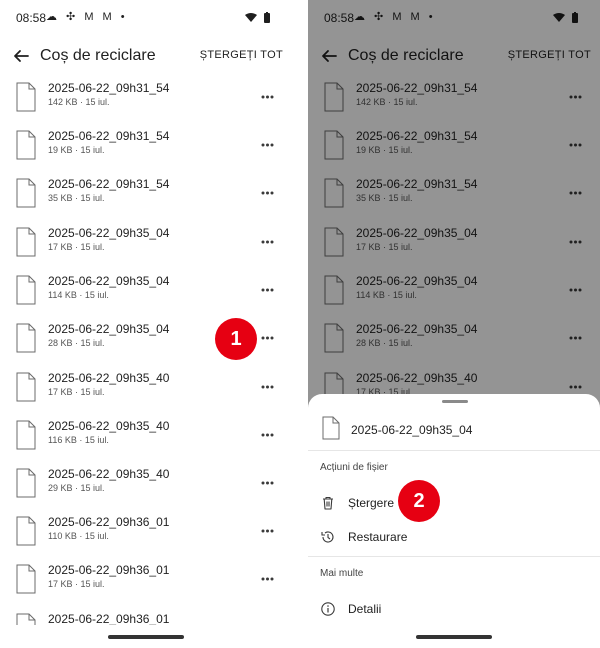 This screenshot has width=600, height=648. Describe the element at coordinates (146, 486) in the screenshot. I see `list-item: 2025-06-22_09h35_40 29 KB · 15 iul.` at that location.